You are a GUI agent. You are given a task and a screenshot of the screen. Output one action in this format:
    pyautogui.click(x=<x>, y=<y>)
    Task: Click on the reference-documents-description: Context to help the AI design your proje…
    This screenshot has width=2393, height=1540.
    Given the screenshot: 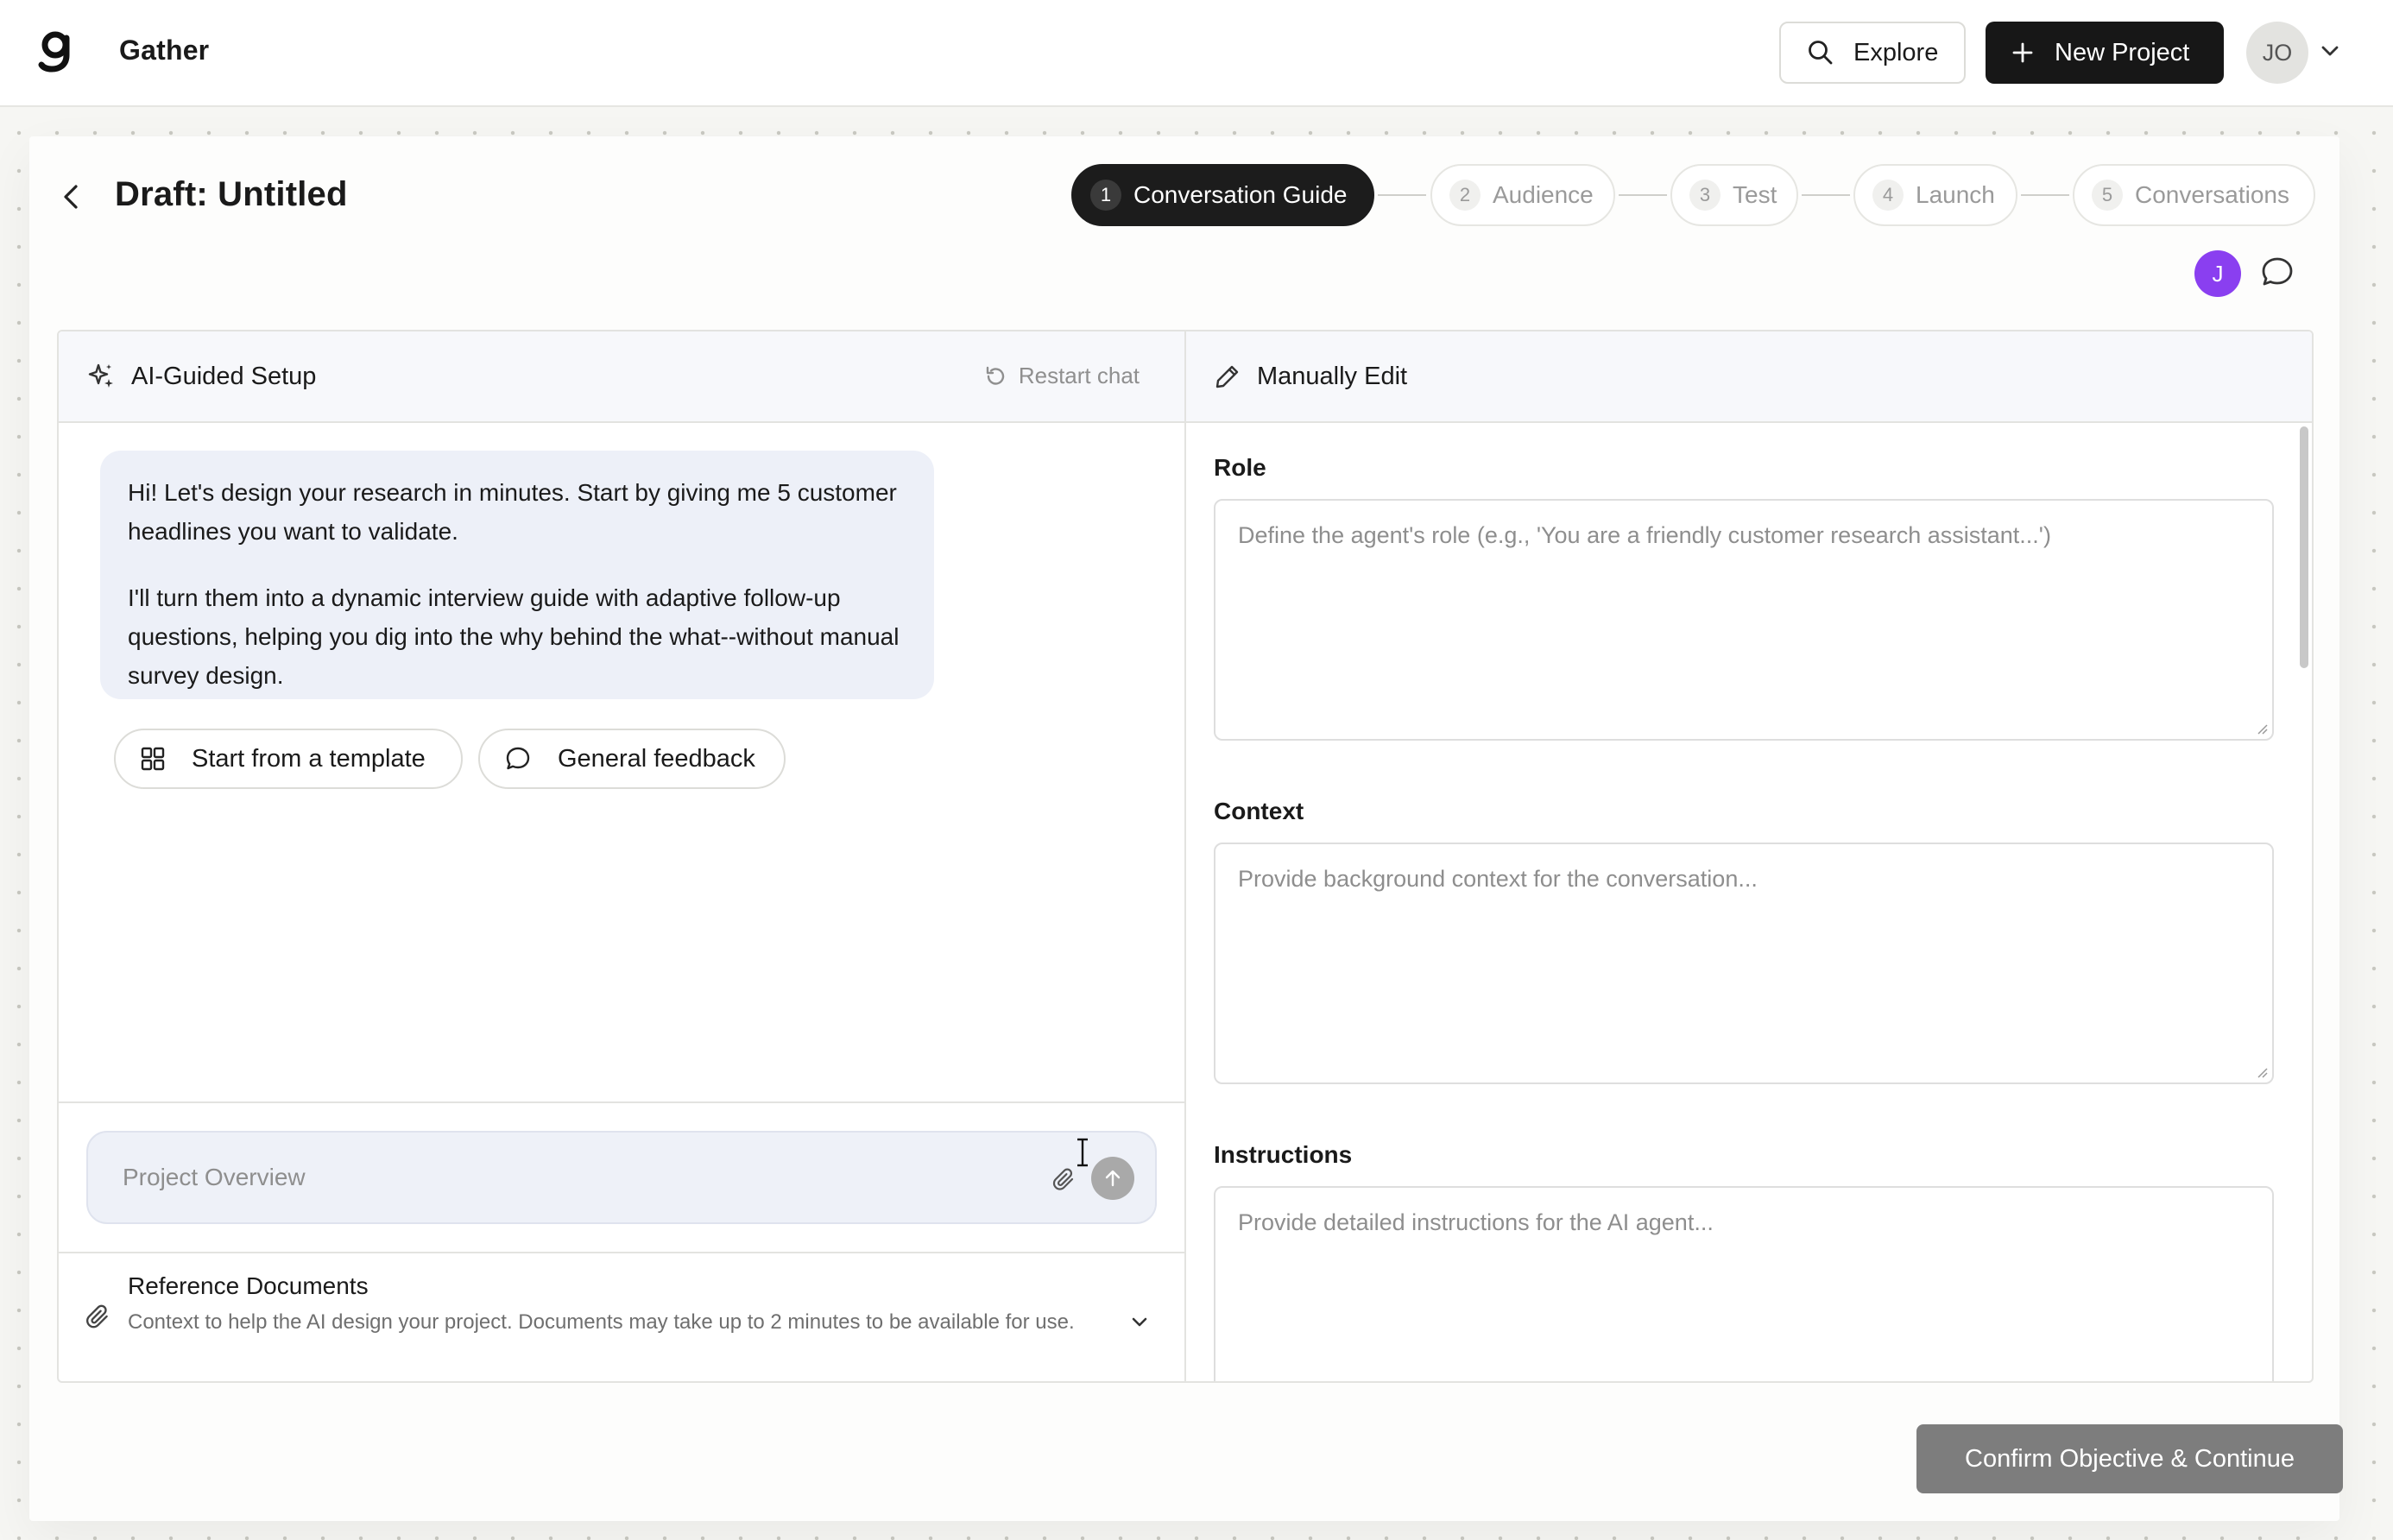 What is the action you would take?
    pyautogui.click(x=601, y=1322)
    